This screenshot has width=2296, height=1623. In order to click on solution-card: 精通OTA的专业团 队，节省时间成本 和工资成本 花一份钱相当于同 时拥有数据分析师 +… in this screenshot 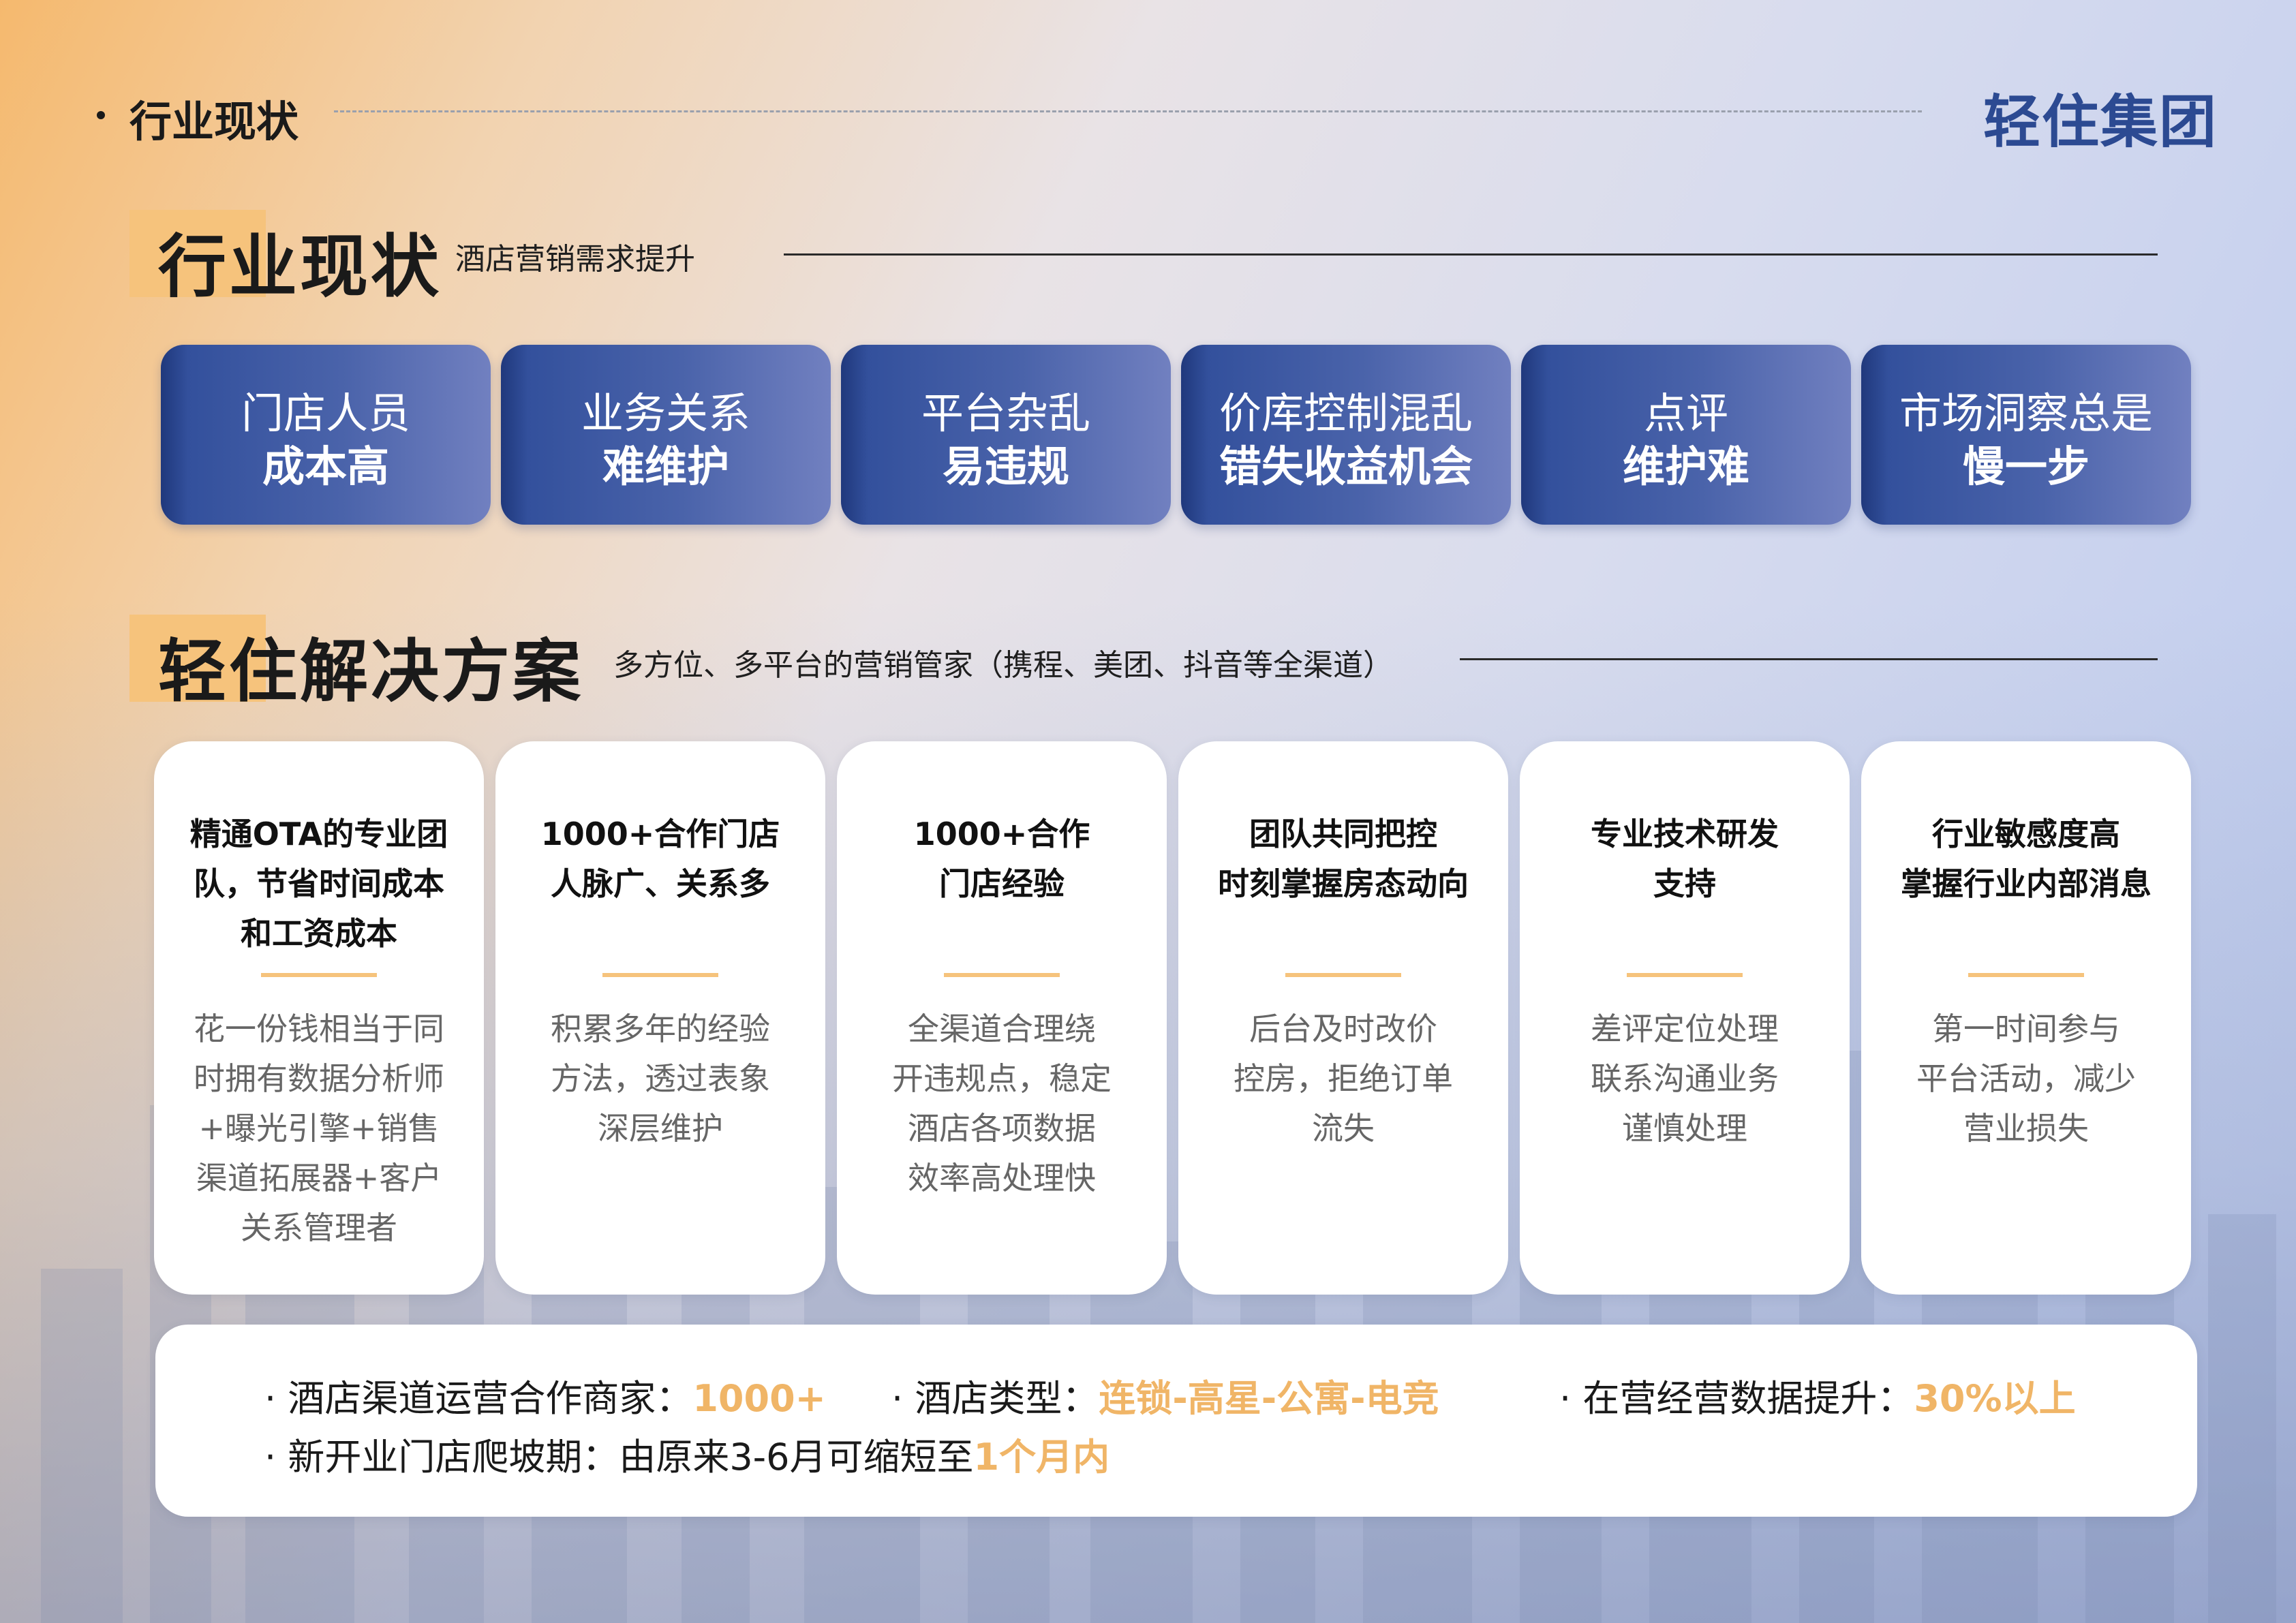, I will do `click(319, 1018)`.